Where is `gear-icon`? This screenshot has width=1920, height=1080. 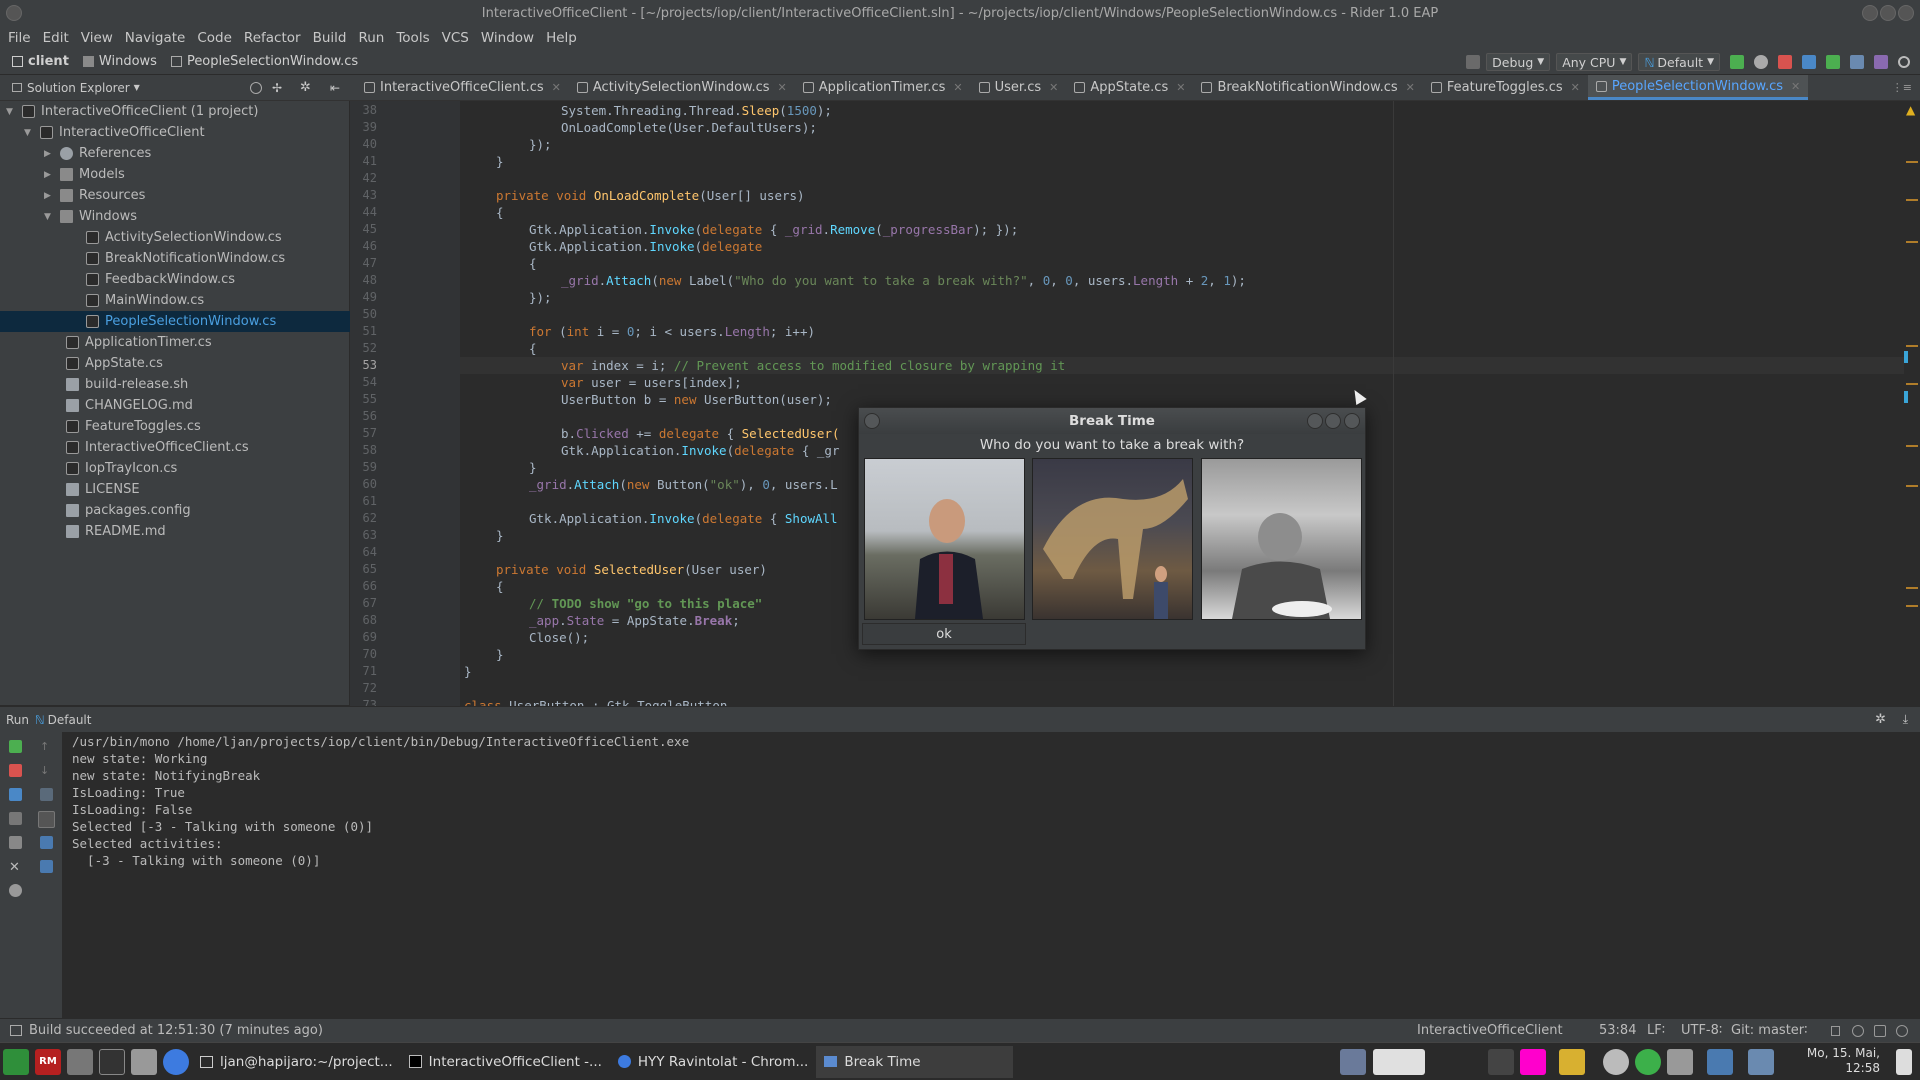 gear-icon is located at coordinates (1616, 1061).